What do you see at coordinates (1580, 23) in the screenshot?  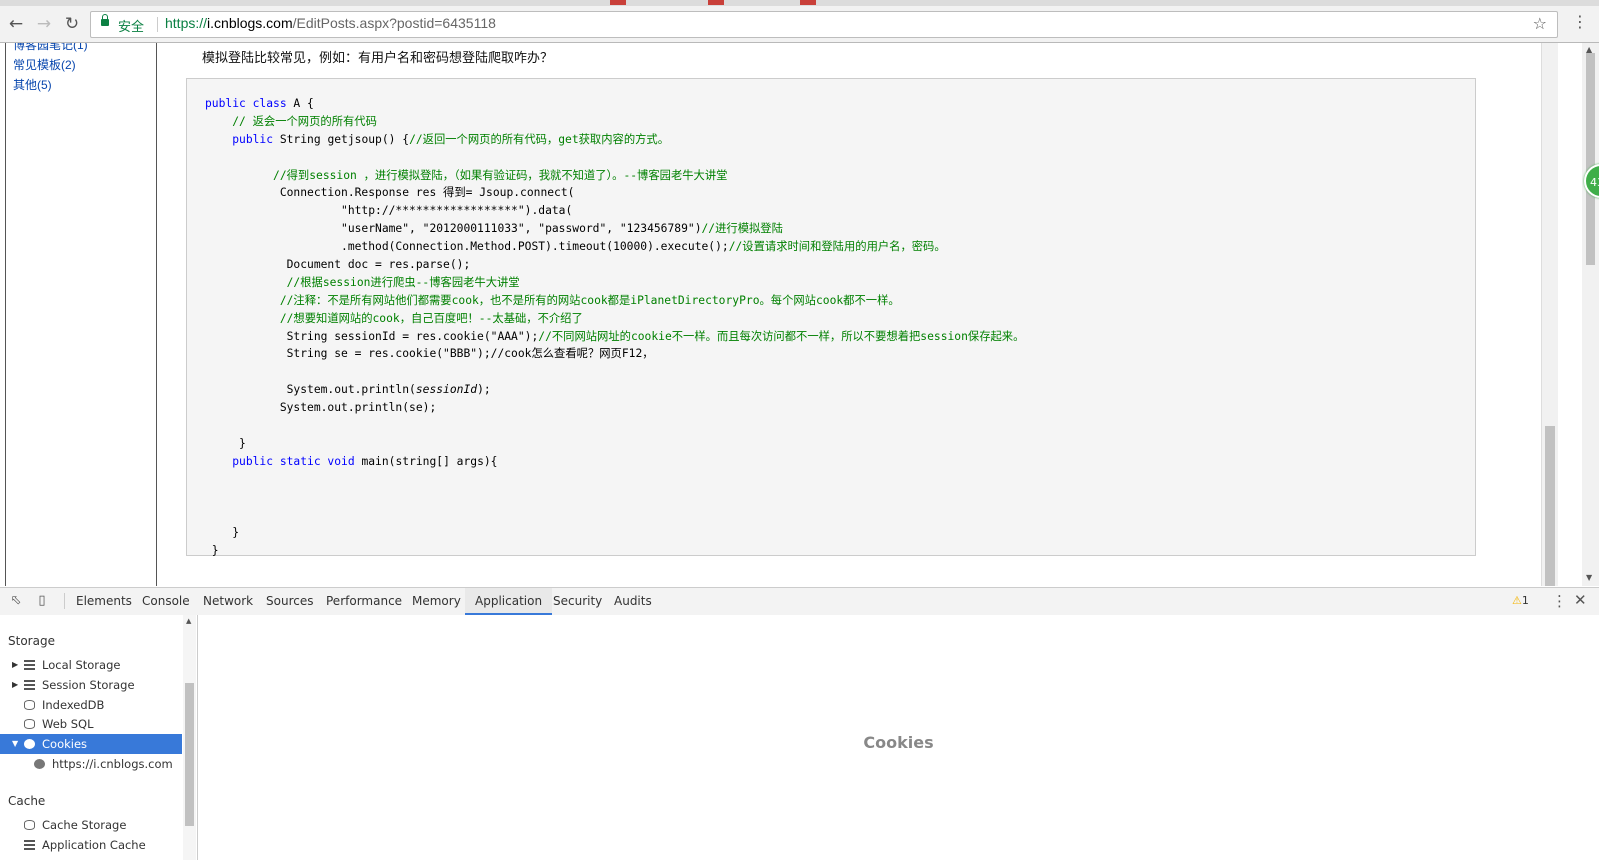 I see `browser-menu-icon: ⋮` at bounding box center [1580, 23].